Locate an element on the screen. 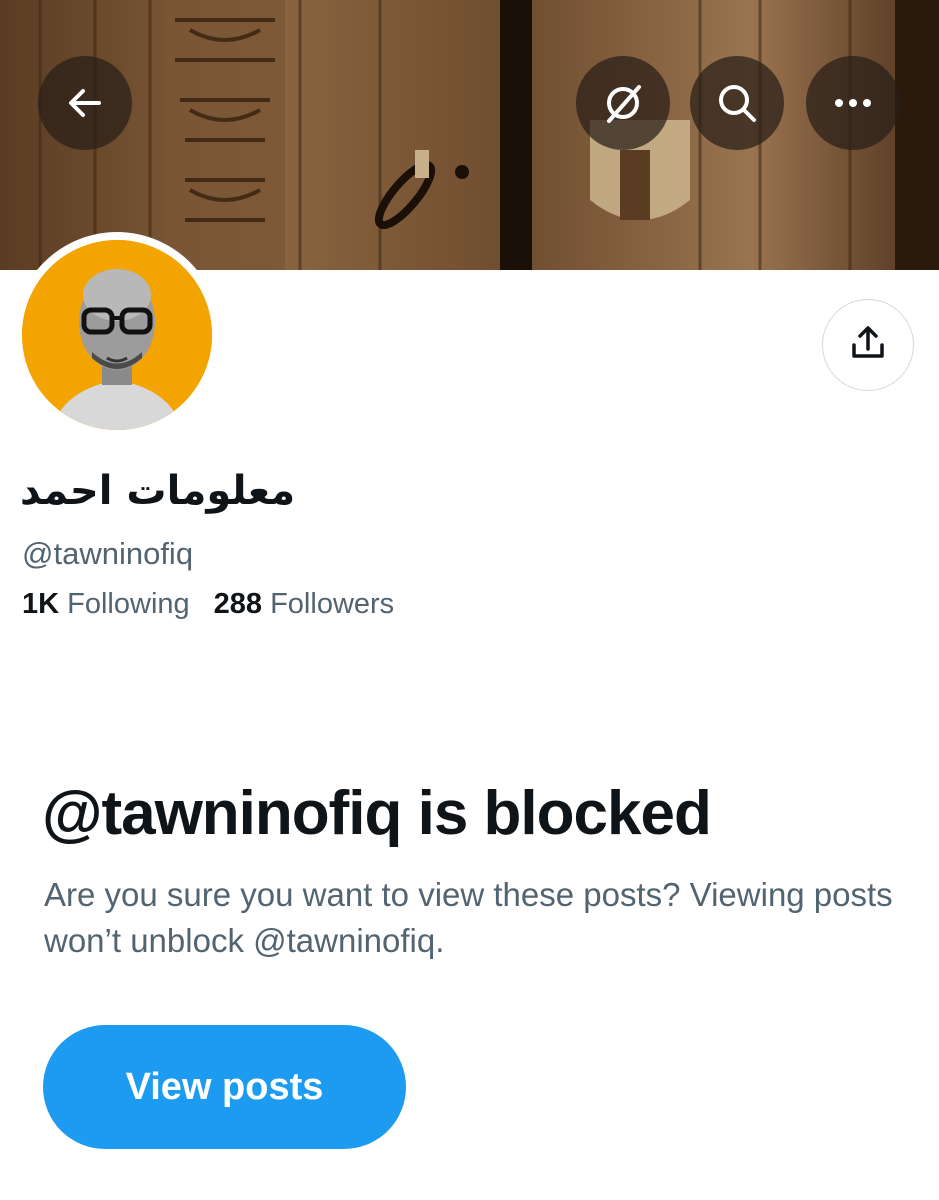  grok-icon is located at coordinates (623, 103).